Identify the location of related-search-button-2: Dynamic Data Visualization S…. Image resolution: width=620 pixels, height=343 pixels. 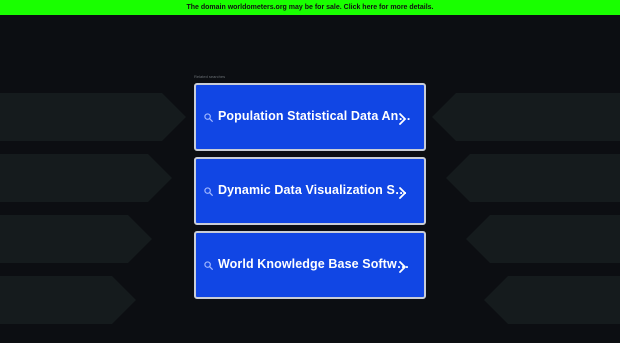
(310, 191).